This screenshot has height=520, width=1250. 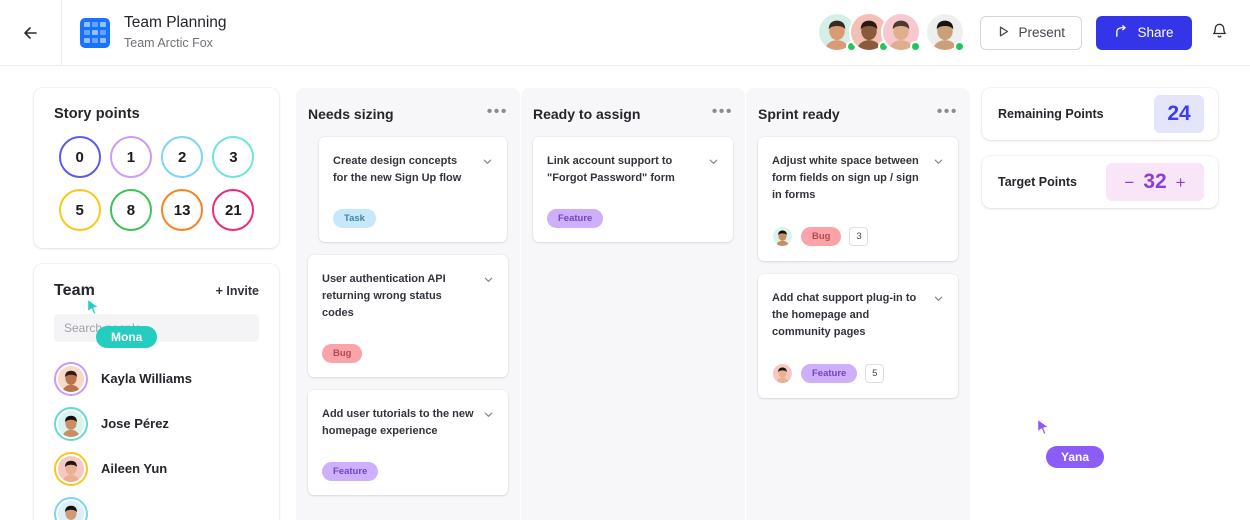 What do you see at coordinates (182, 210) in the screenshot?
I see `story-point-13: 13` at bounding box center [182, 210].